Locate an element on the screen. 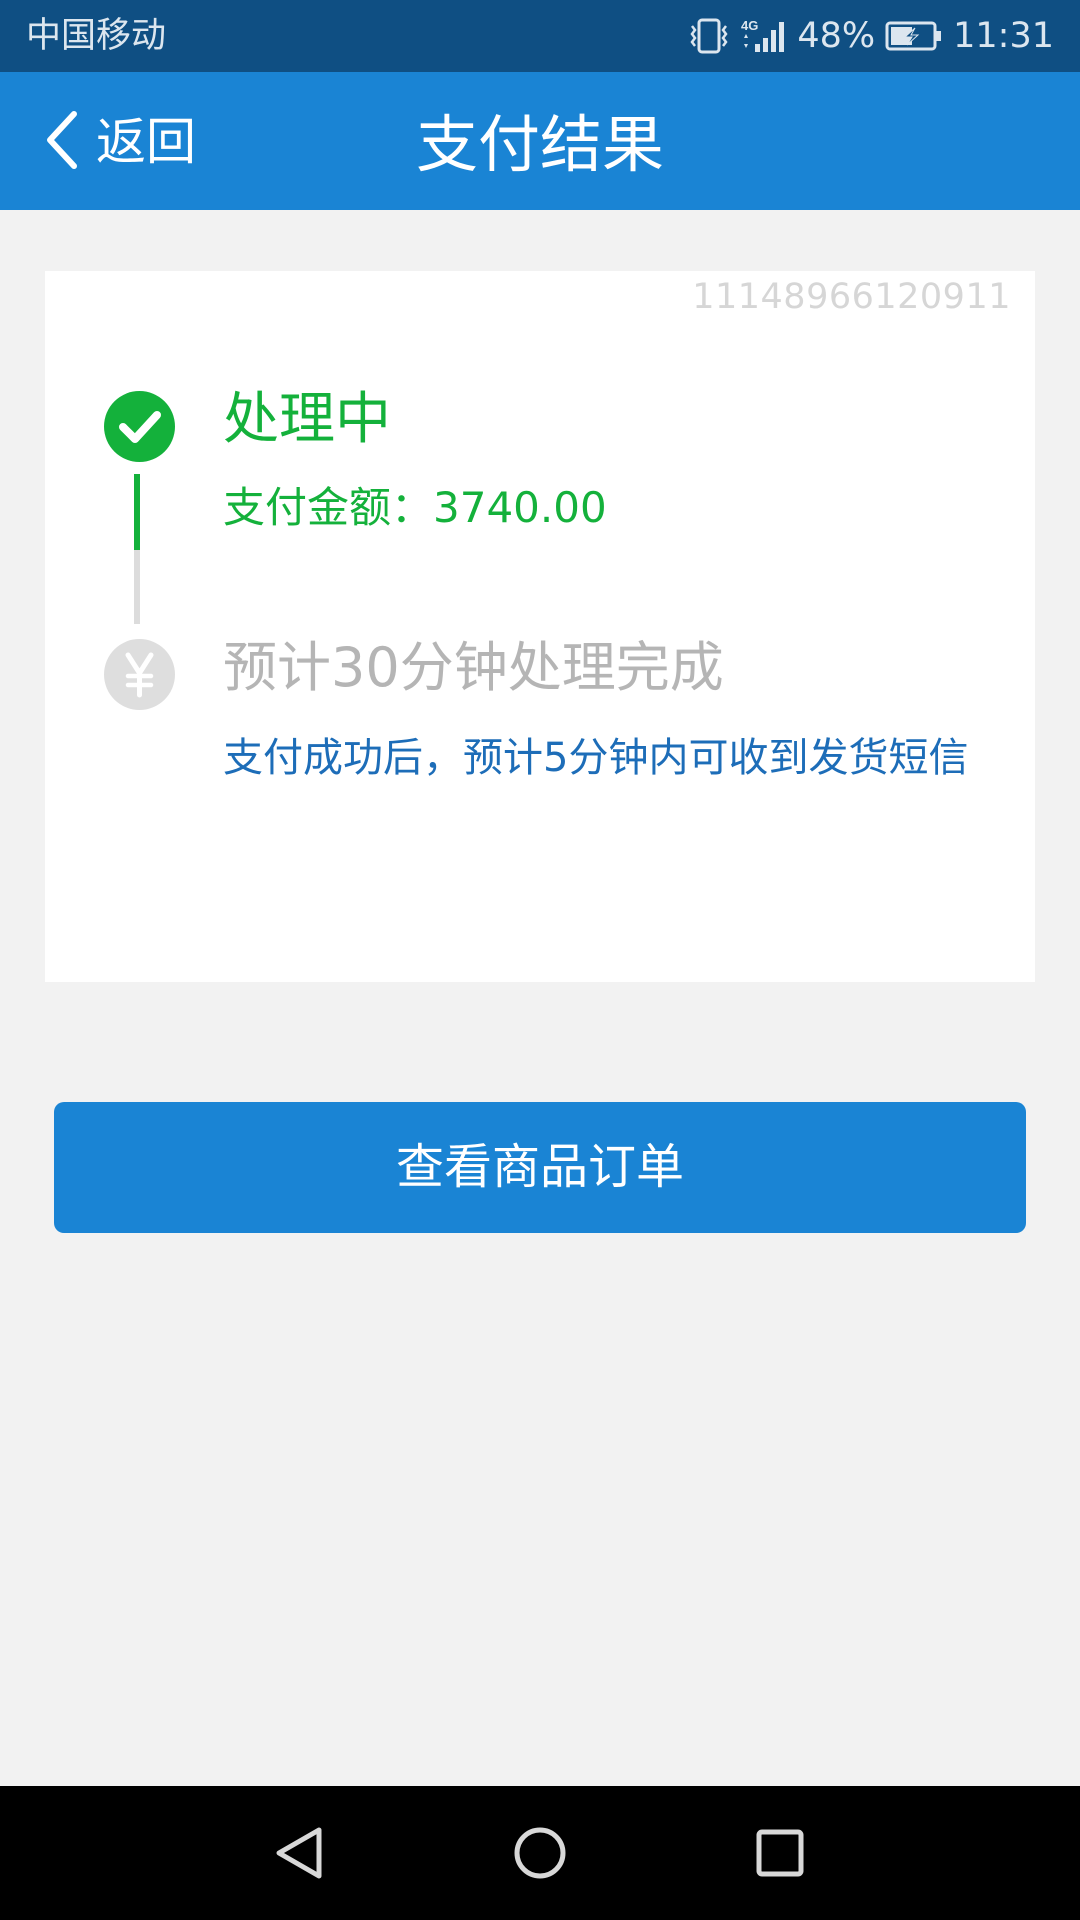  carrier-label: 中国移动 is located at coordinates (96, 36).